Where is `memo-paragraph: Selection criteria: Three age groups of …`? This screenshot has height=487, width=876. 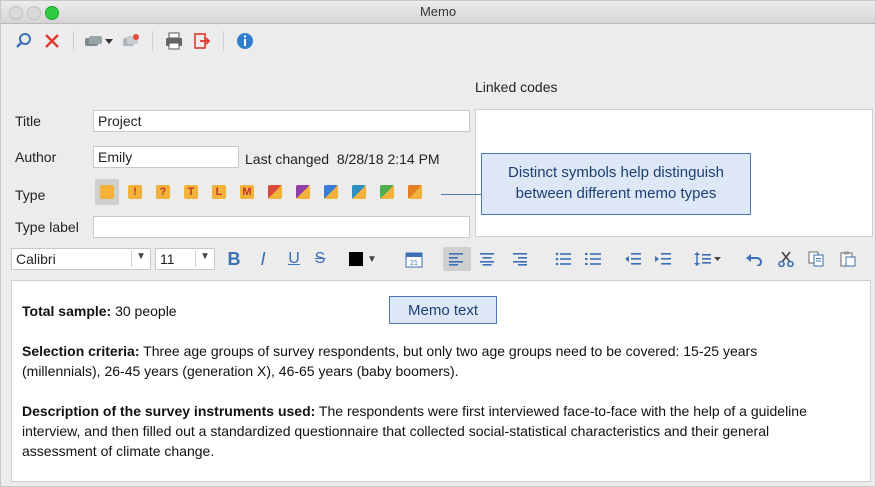 memo-paragraph: Selection criteria: Three age groups of … is located at coordinates (427, 361).